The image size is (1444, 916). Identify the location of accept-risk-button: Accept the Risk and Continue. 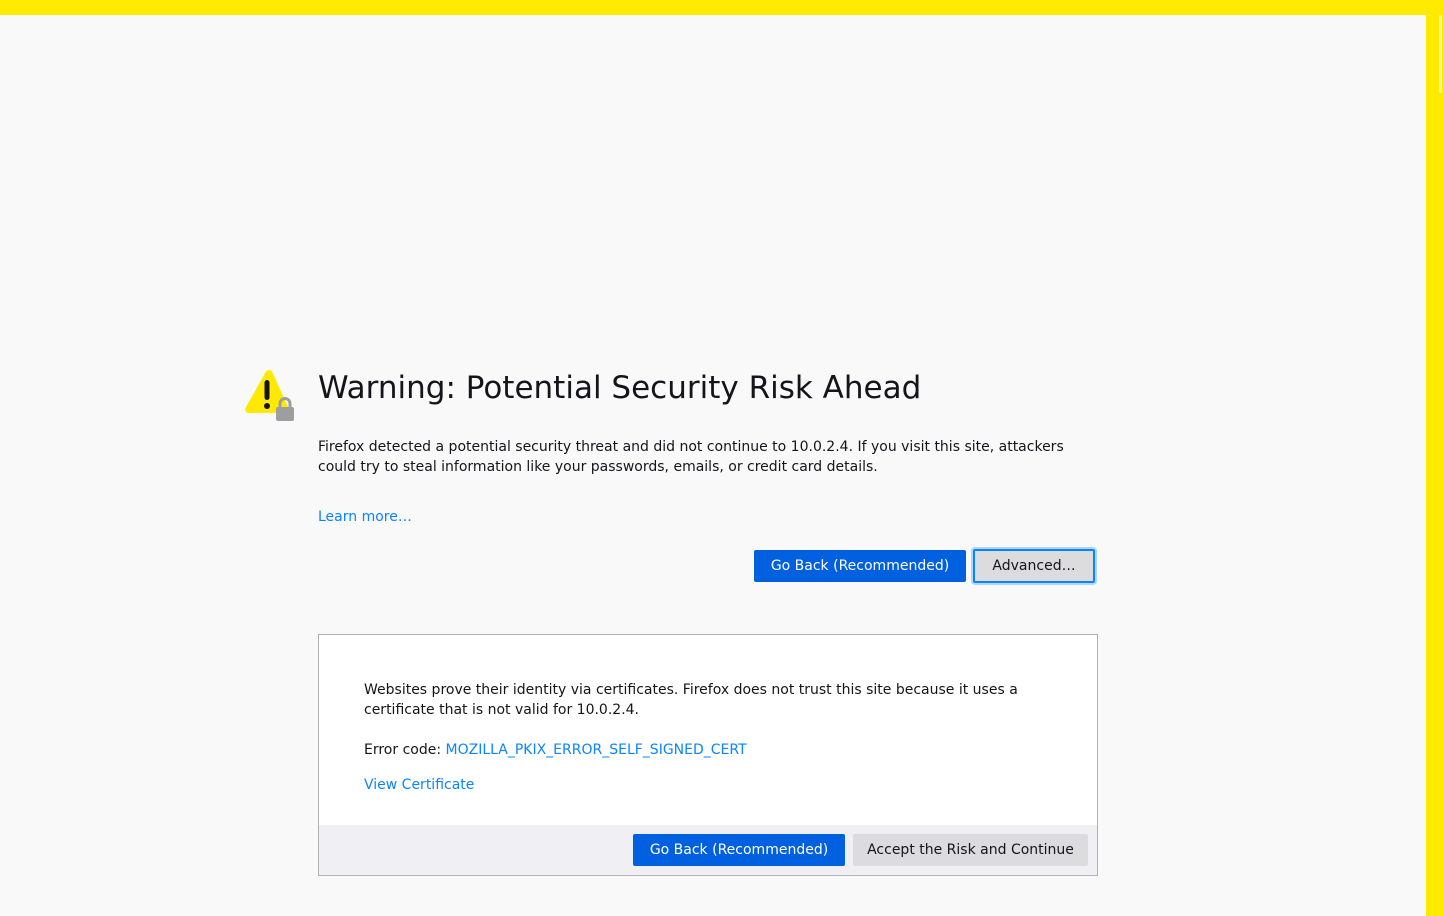
(970, 850).